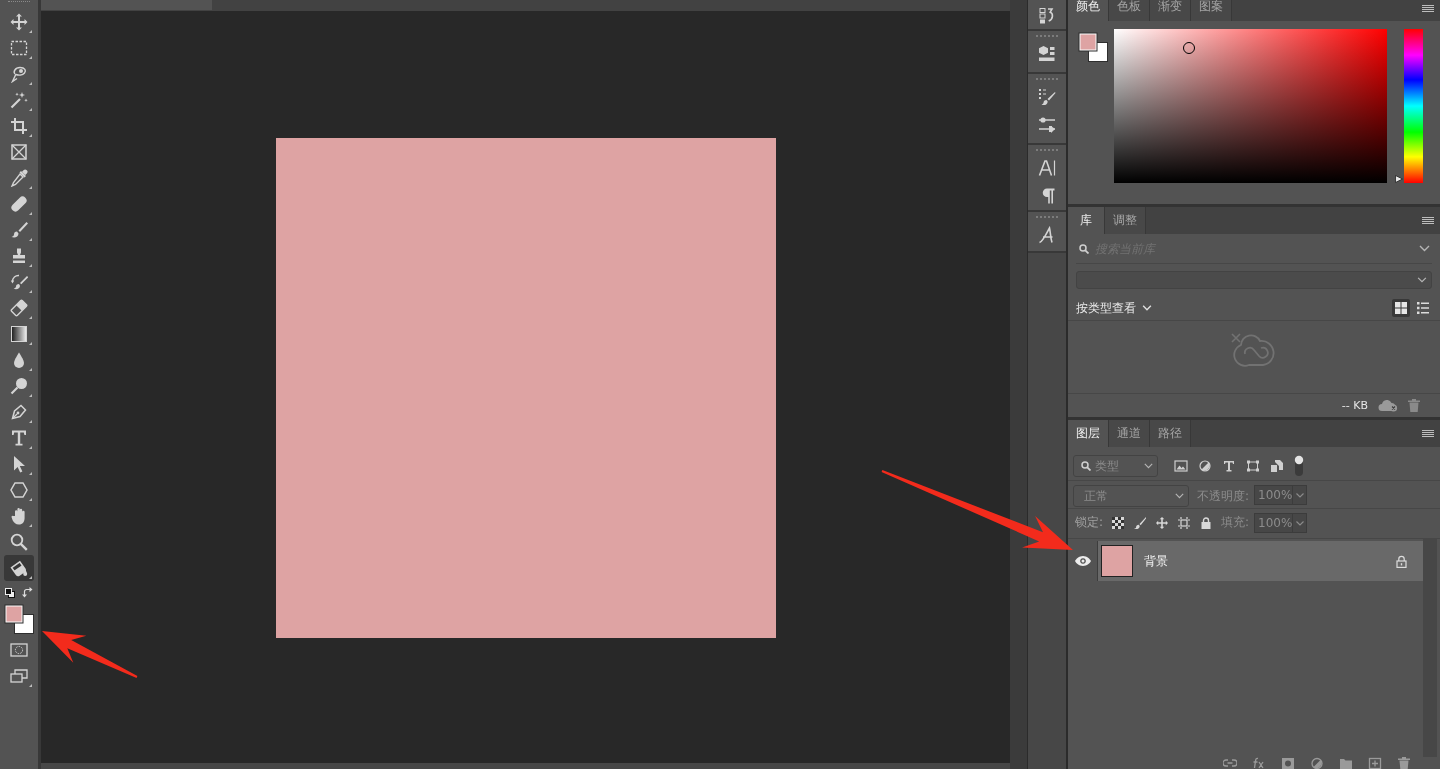  What do you see at coordinates (1229, 466) in the screenshot?
I see `type-filter-icon` at bounding box center [1229, 466].